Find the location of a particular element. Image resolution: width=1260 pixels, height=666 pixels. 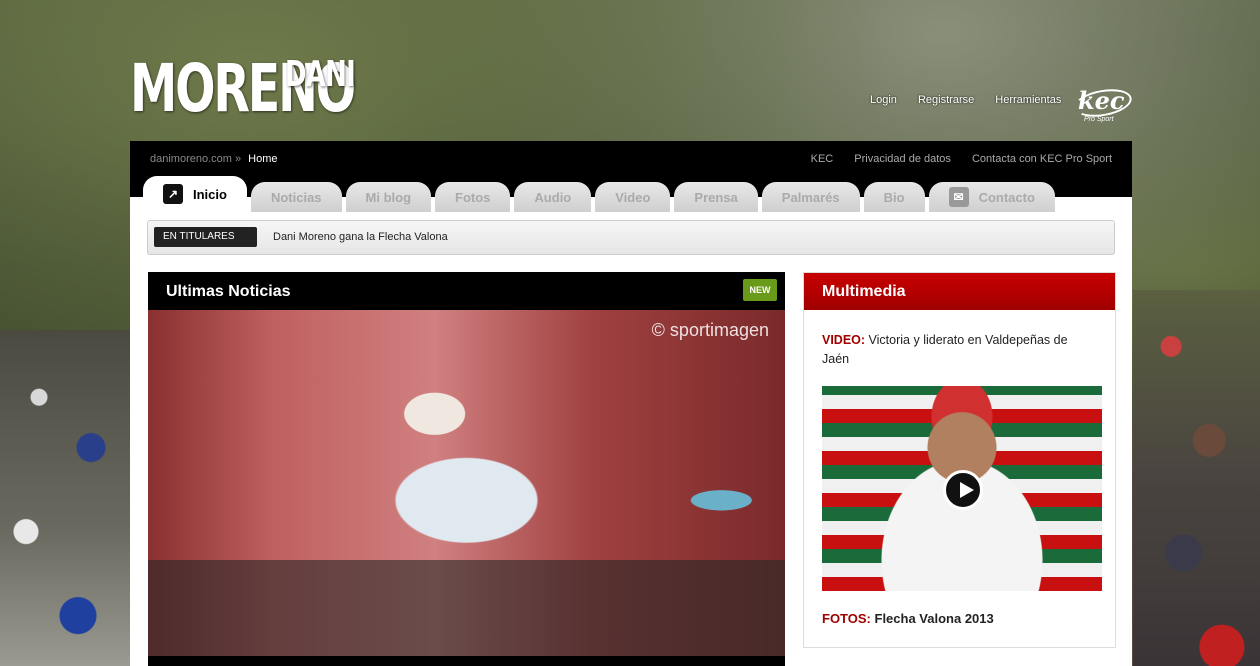

tab-label: Prensa is located at coordinates (716, 197).